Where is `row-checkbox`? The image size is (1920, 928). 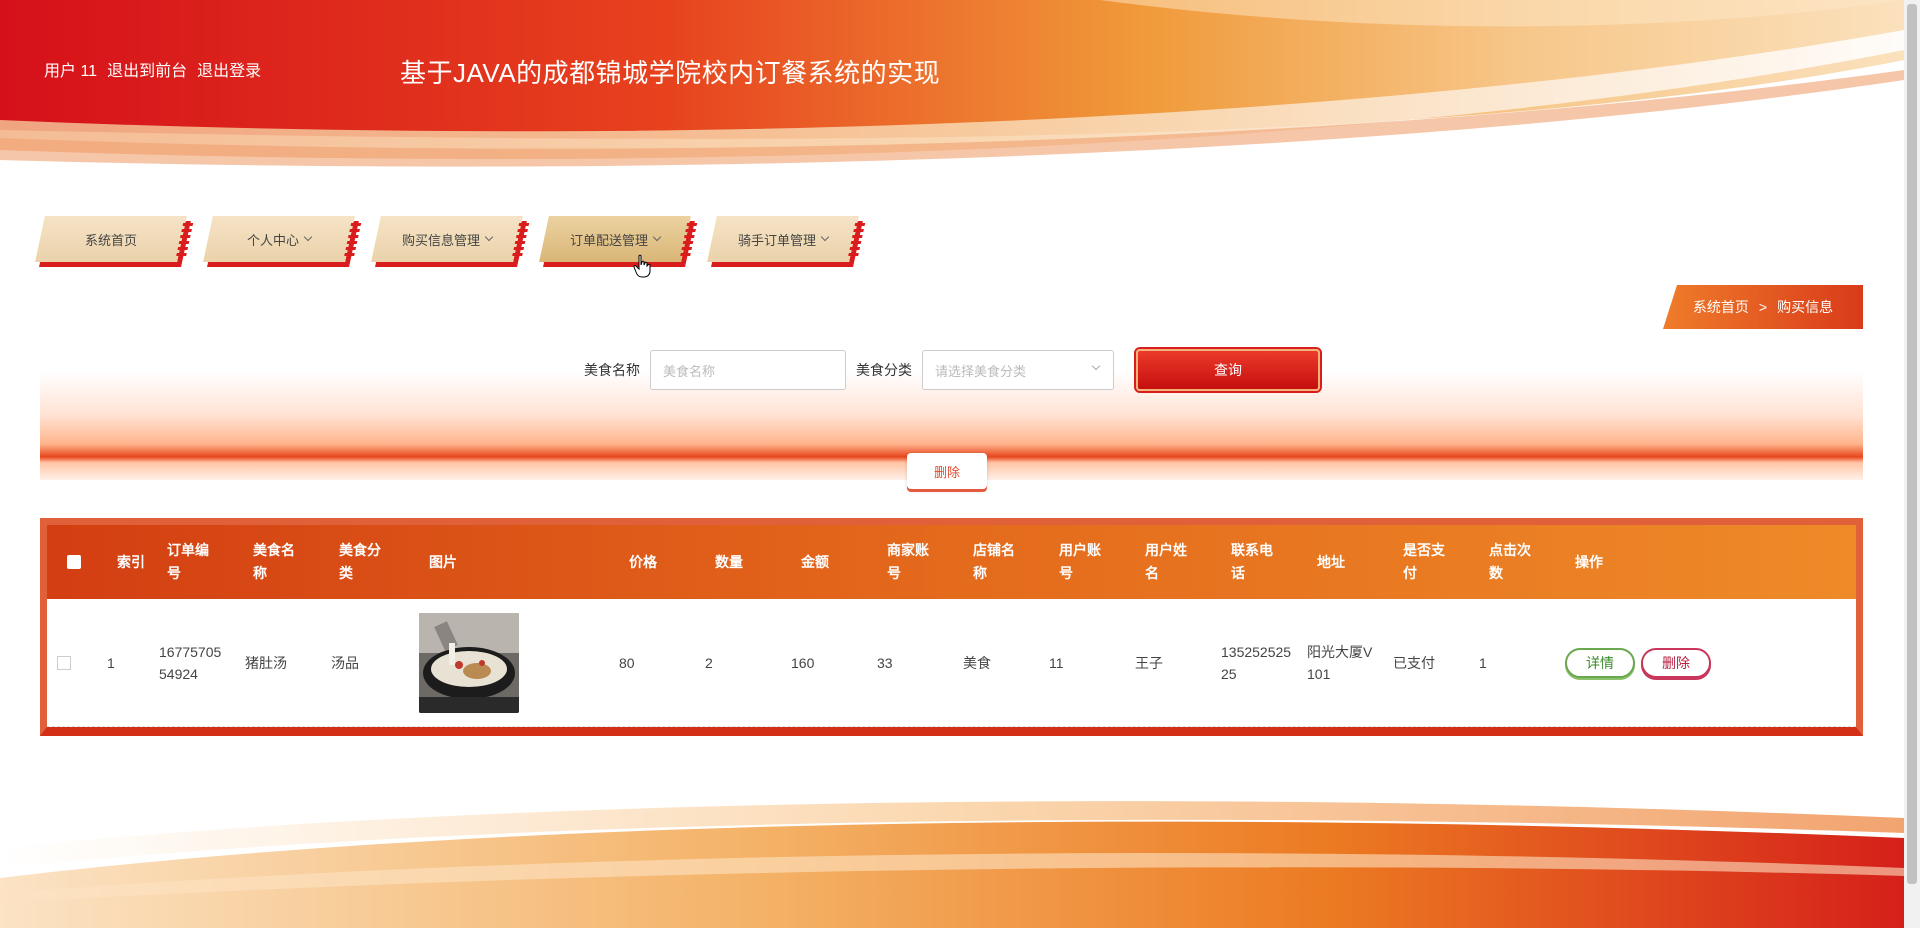 row-checkbox is located at coordinates (64, 662).